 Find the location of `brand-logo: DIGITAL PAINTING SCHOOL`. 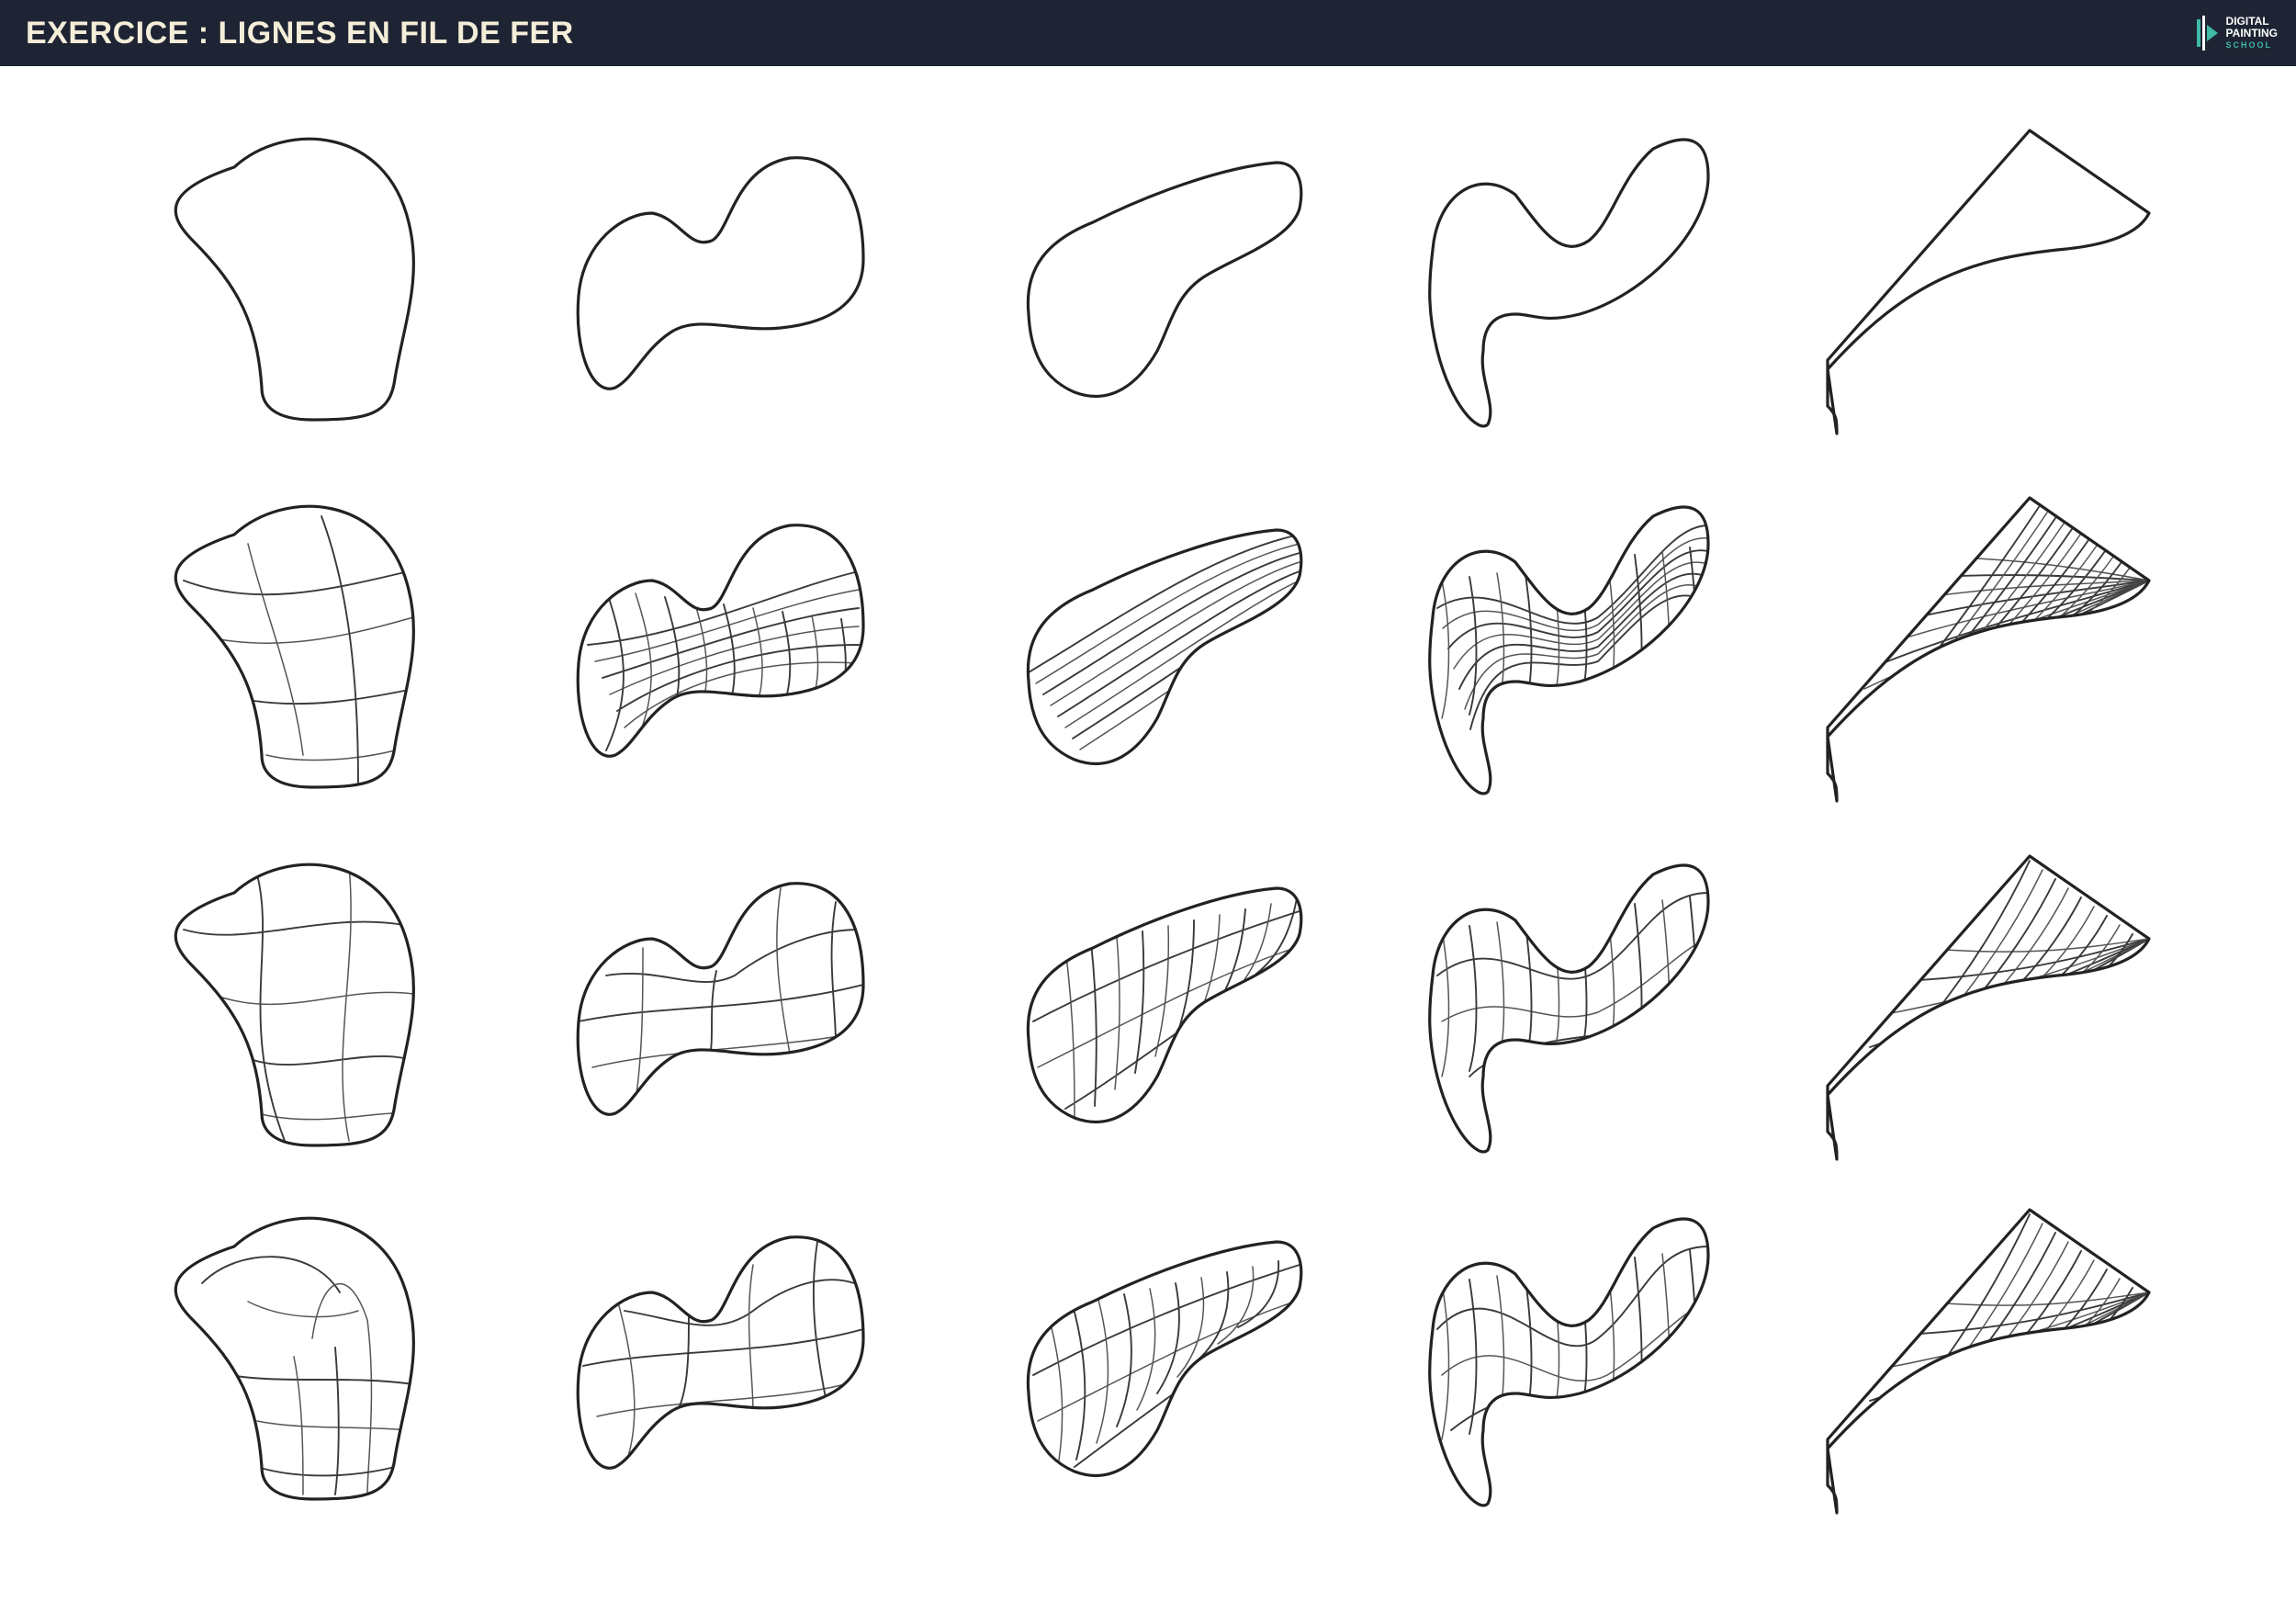

brand-logo: DIGITAL PAINTING SCHOOL is located at coordinates (2236, 33).